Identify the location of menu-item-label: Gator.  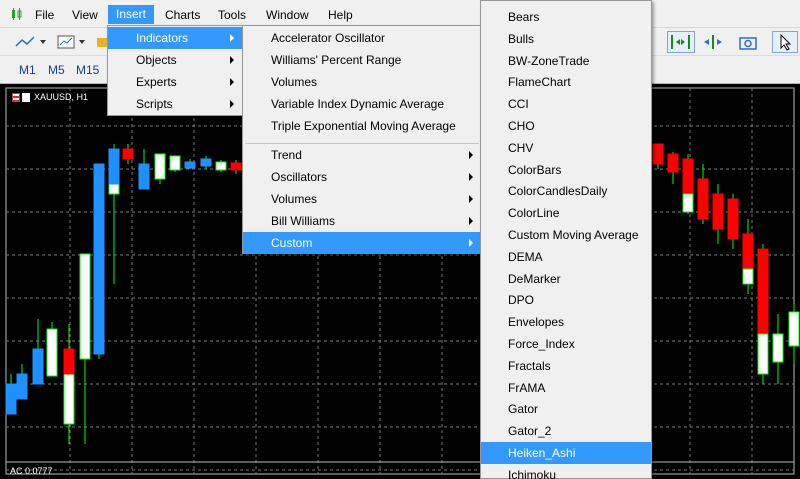
(523, 409).